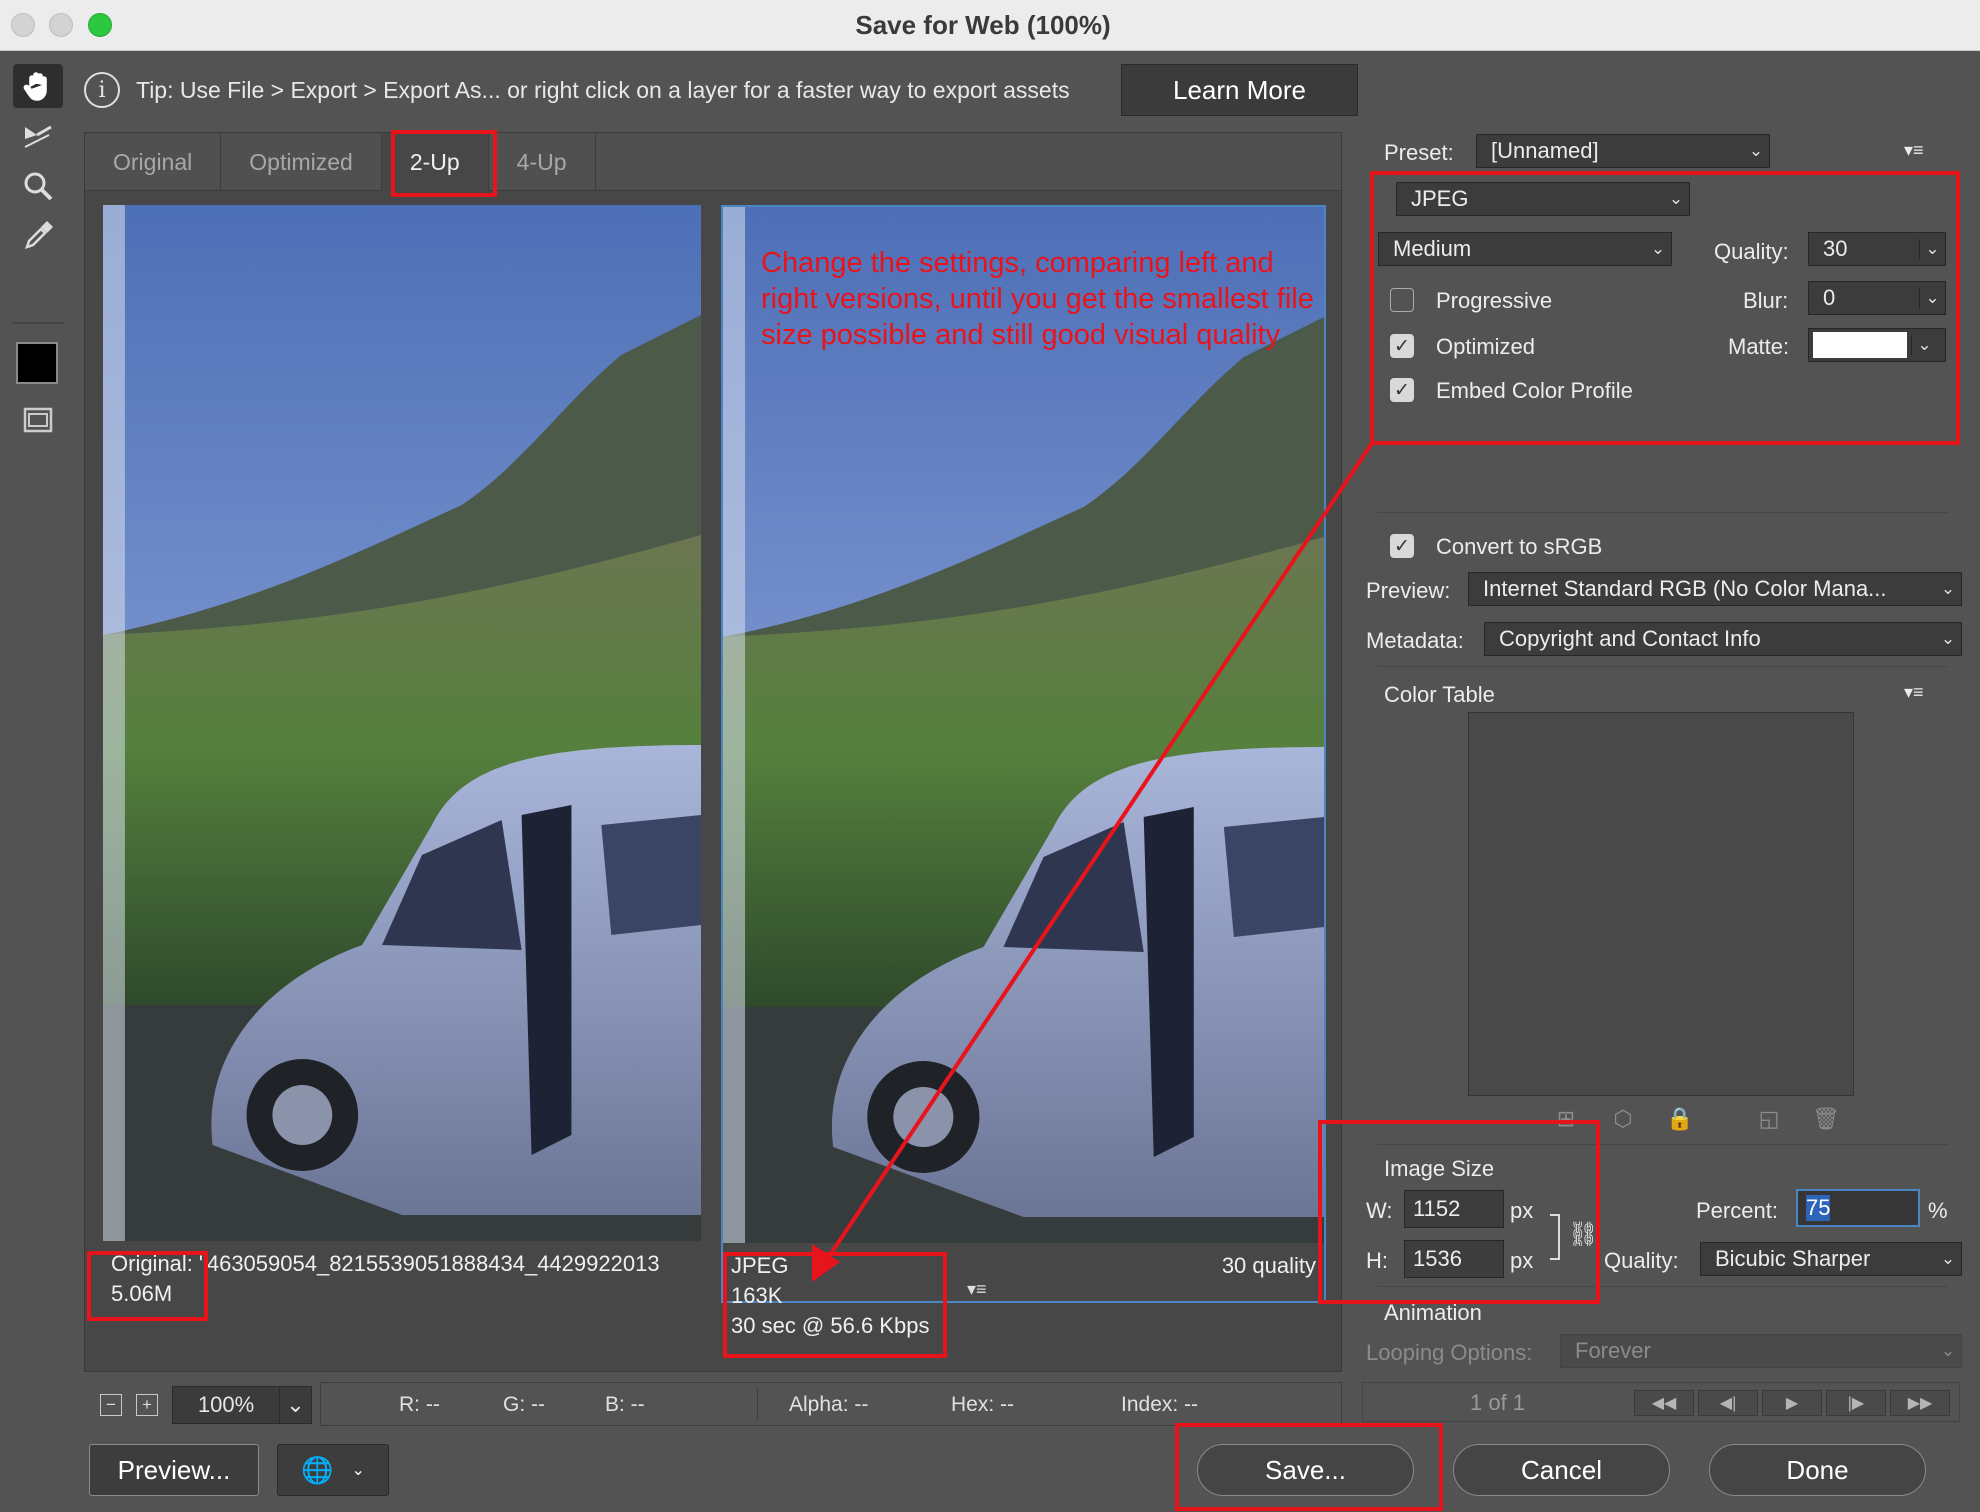 This screenshot has width=1980, height=1512. What do you see at coordinates (1160, 1404) in the screenshot?
I see `index-readout: Index: --` at bounding box center [1160, 1404].